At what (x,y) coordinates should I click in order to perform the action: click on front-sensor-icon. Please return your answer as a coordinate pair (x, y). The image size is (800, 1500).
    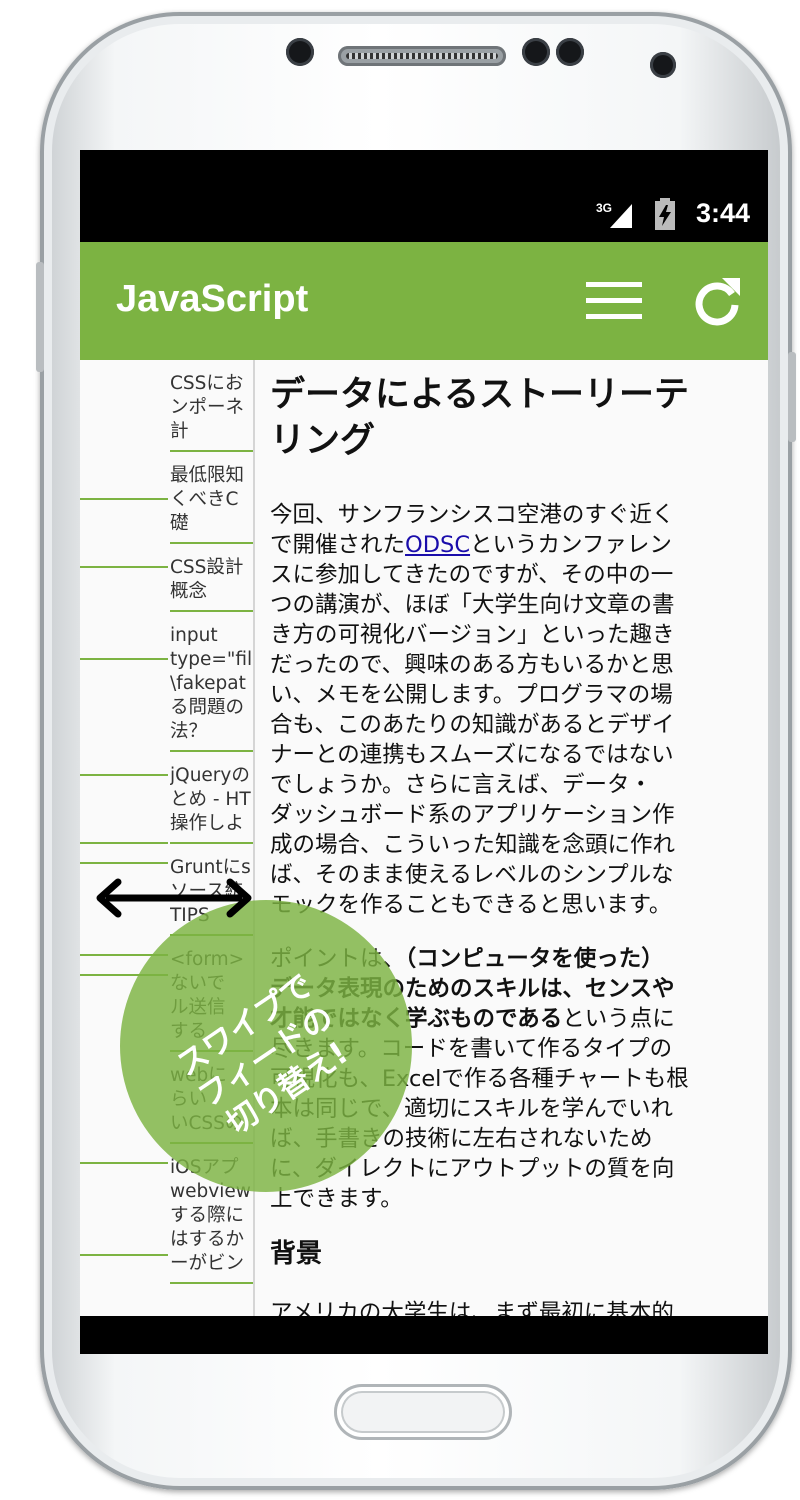
    Looking at the image, I should click on (300, 52).